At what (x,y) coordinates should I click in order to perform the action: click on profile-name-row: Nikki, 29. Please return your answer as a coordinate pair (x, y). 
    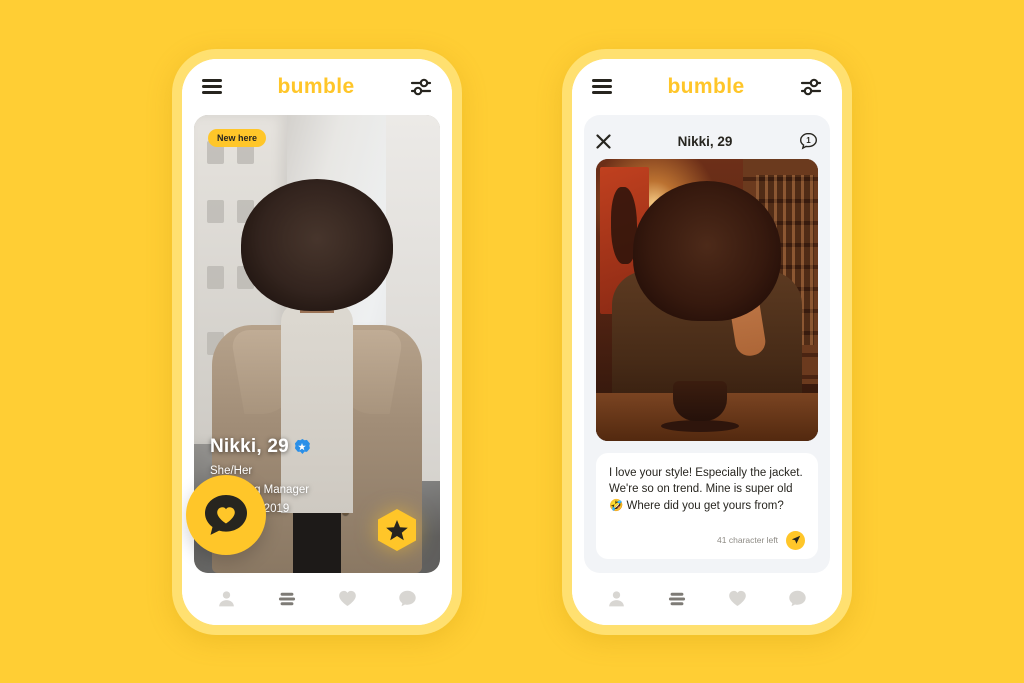
    Looking at the image, I should click on (260, 447).